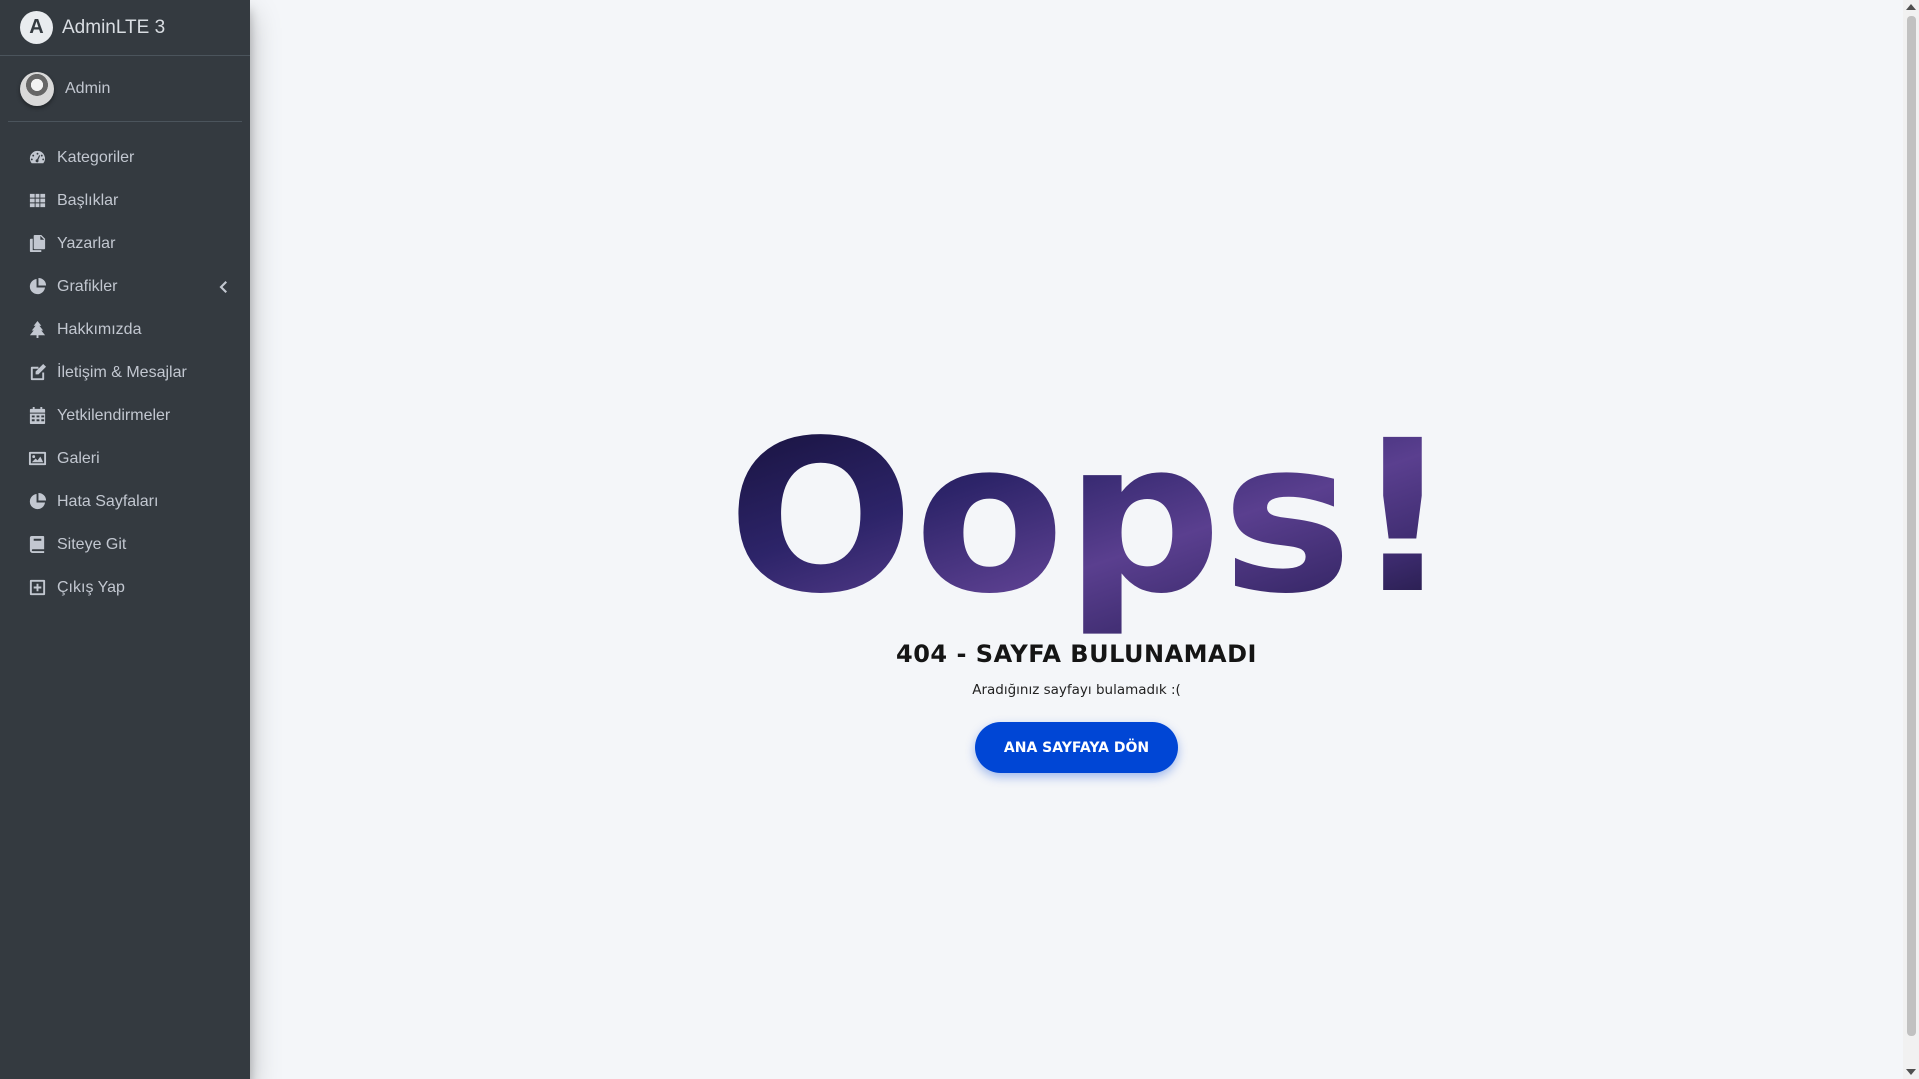  Describe the element at coordinates (1911, 1072) in the screenshot. I see `scroll-down-icon` at that location.